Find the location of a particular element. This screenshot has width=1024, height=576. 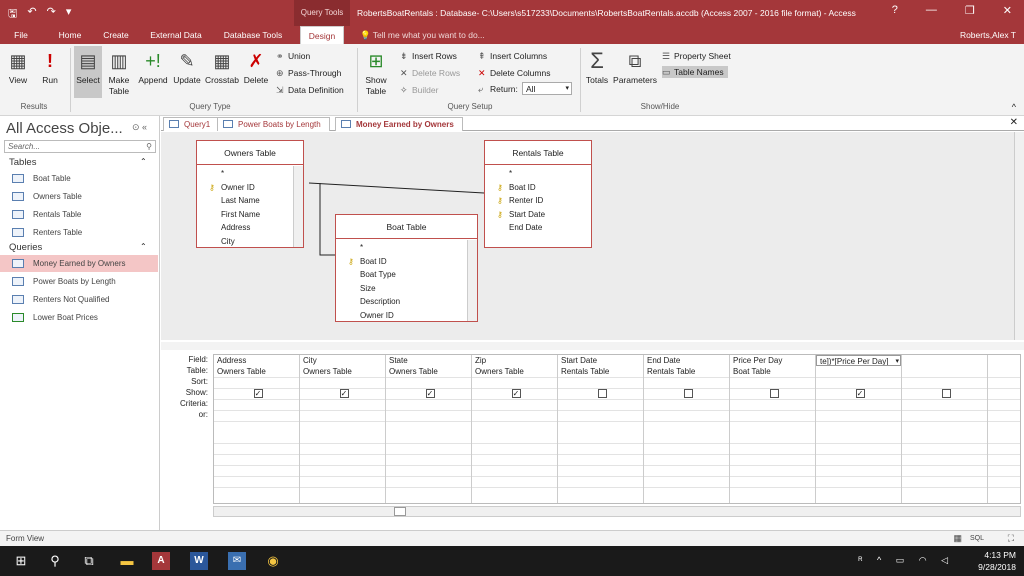

design-view-icon: ⛶ is located at coordinates (1011, 538).